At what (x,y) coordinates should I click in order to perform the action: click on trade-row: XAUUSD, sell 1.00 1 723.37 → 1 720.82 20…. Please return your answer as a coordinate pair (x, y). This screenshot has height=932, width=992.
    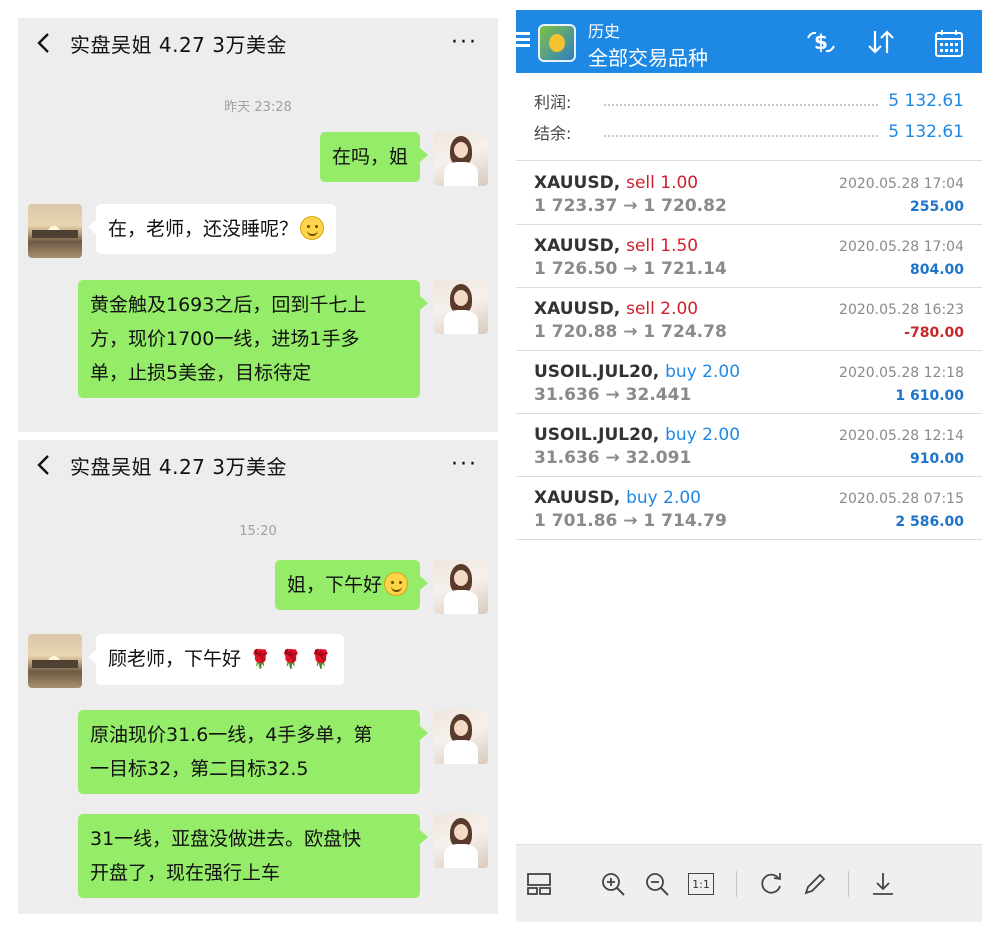
    Looking at the image, I should click on (749, 193).